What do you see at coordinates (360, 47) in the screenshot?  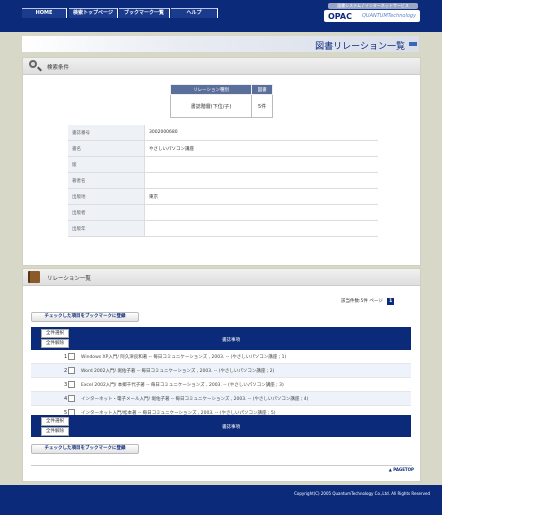 I see `page-title: 図書リレーション一覧` at bounding box center [360, 47].